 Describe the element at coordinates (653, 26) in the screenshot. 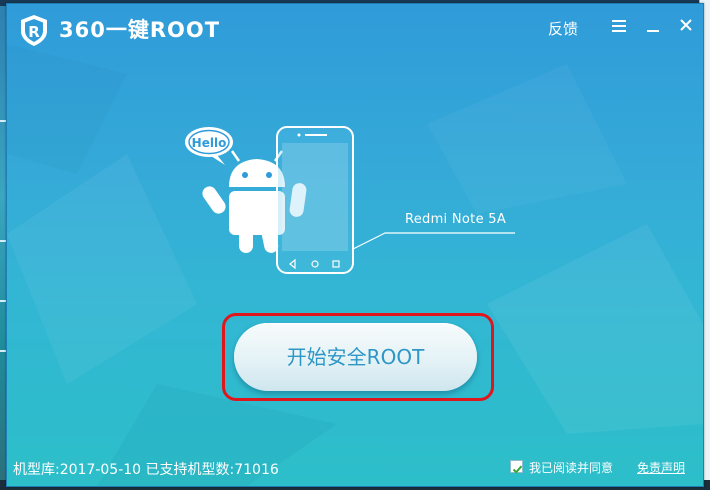

I see `minimize-icon` at that location.